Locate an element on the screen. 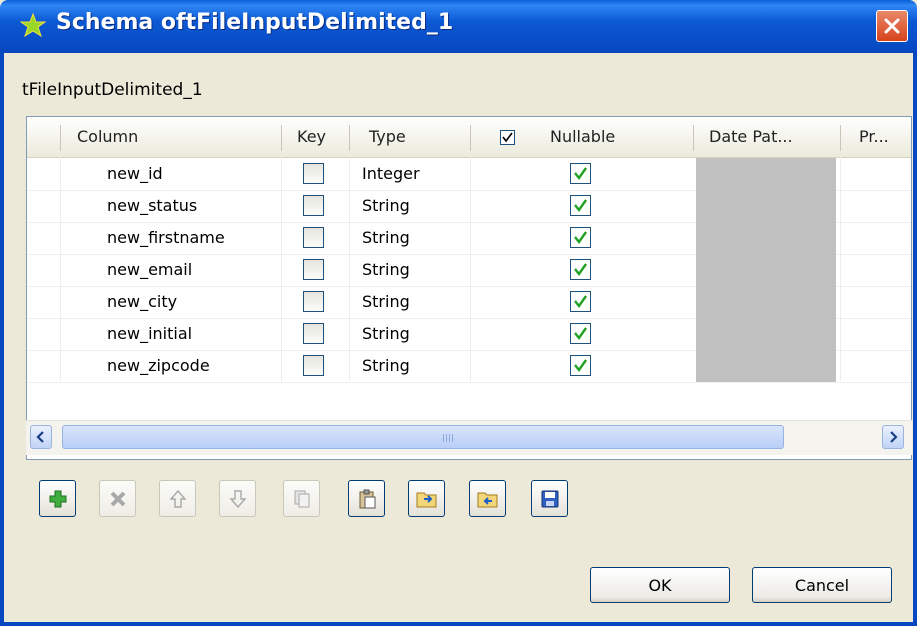 The image size is (917, 626). scroll-left-button is located at coordinates (41, 437).